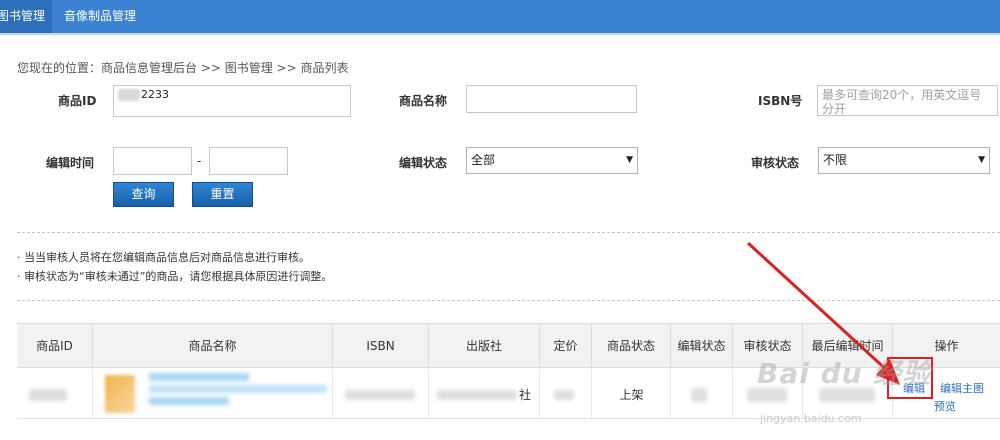  I want to click on product-thumbnail, so click(120, 394).